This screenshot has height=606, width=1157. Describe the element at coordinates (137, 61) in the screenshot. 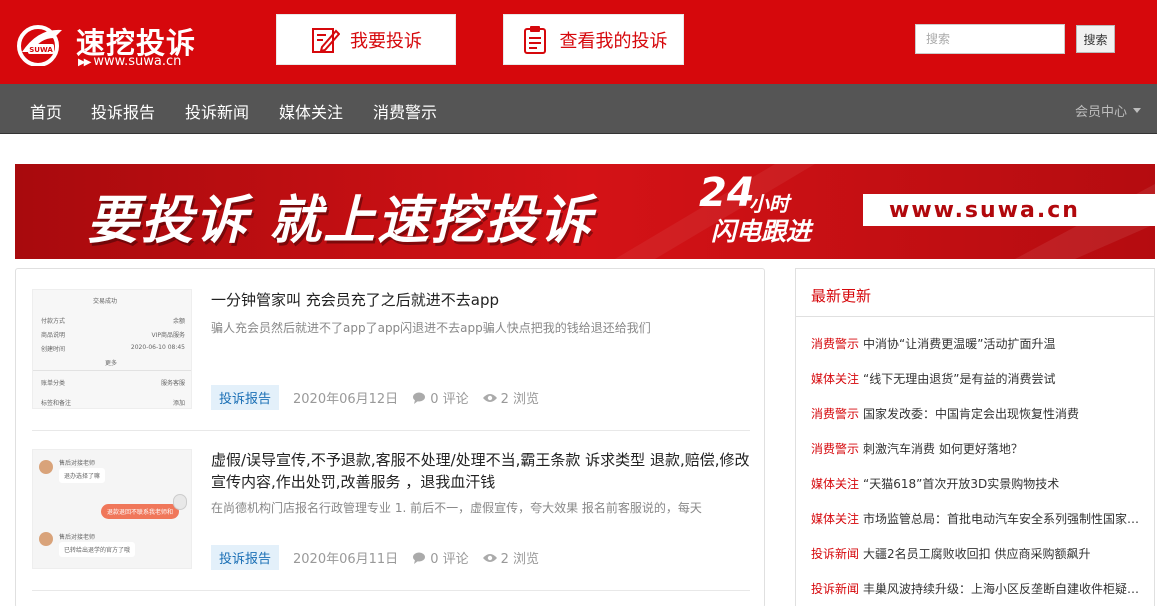

I see `logo-url-text: www.suwa.cn` at that location.